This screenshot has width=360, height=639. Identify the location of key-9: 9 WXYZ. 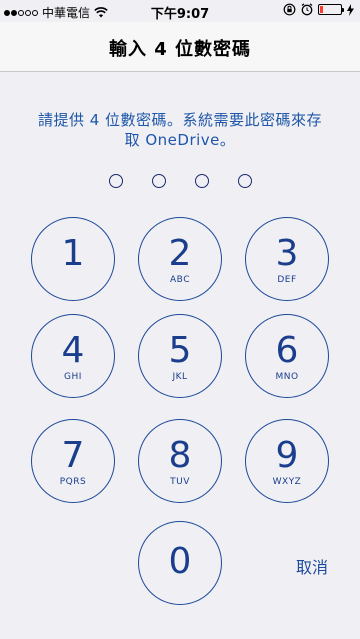
(287, 461).